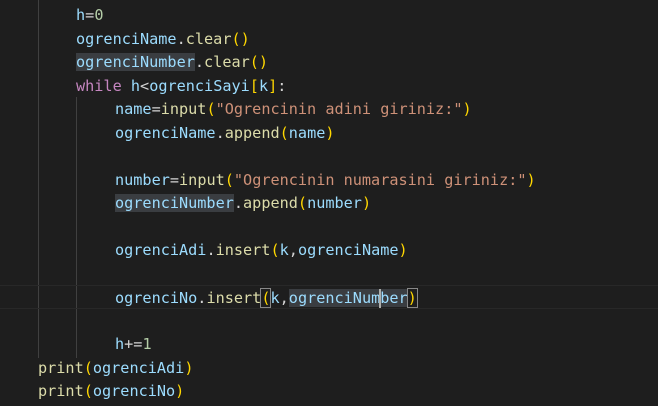  What do you see at coordinates (99, 15) in the screenshot?
I see `code-token: 0` at bounding box center [99, 15].